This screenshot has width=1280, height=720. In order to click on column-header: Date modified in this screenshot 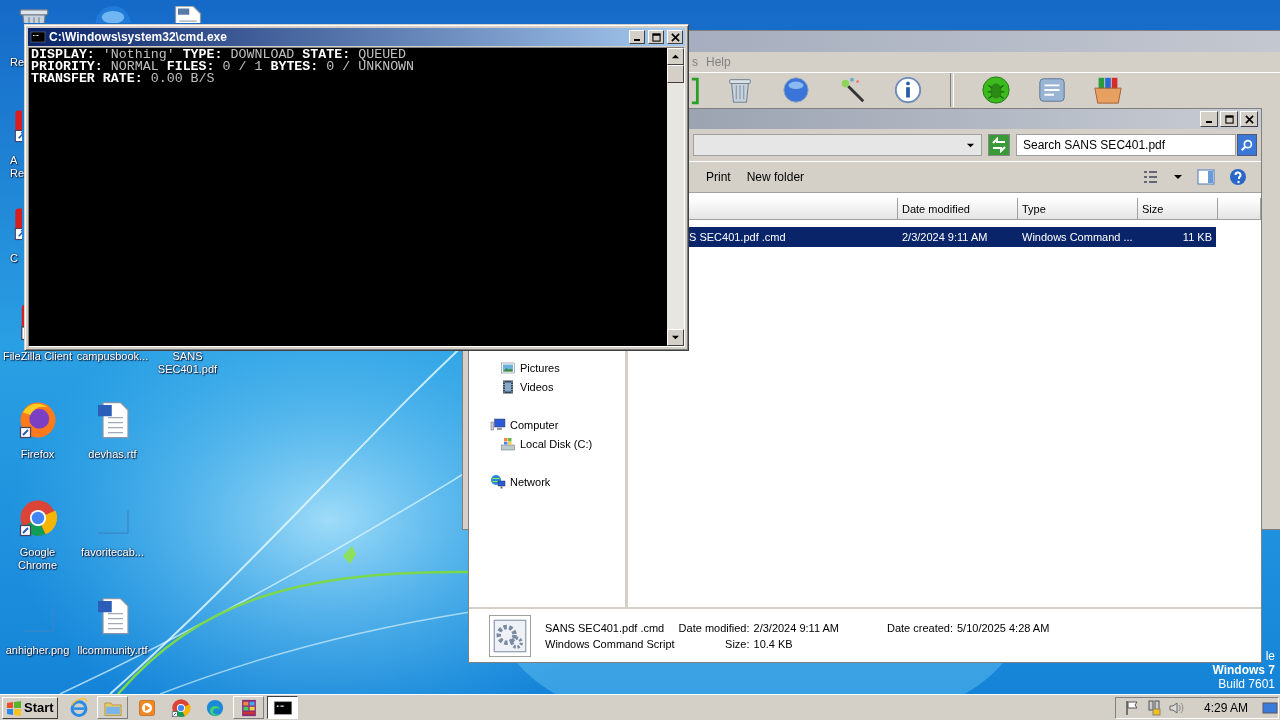, I will do `click(958, 209)`.